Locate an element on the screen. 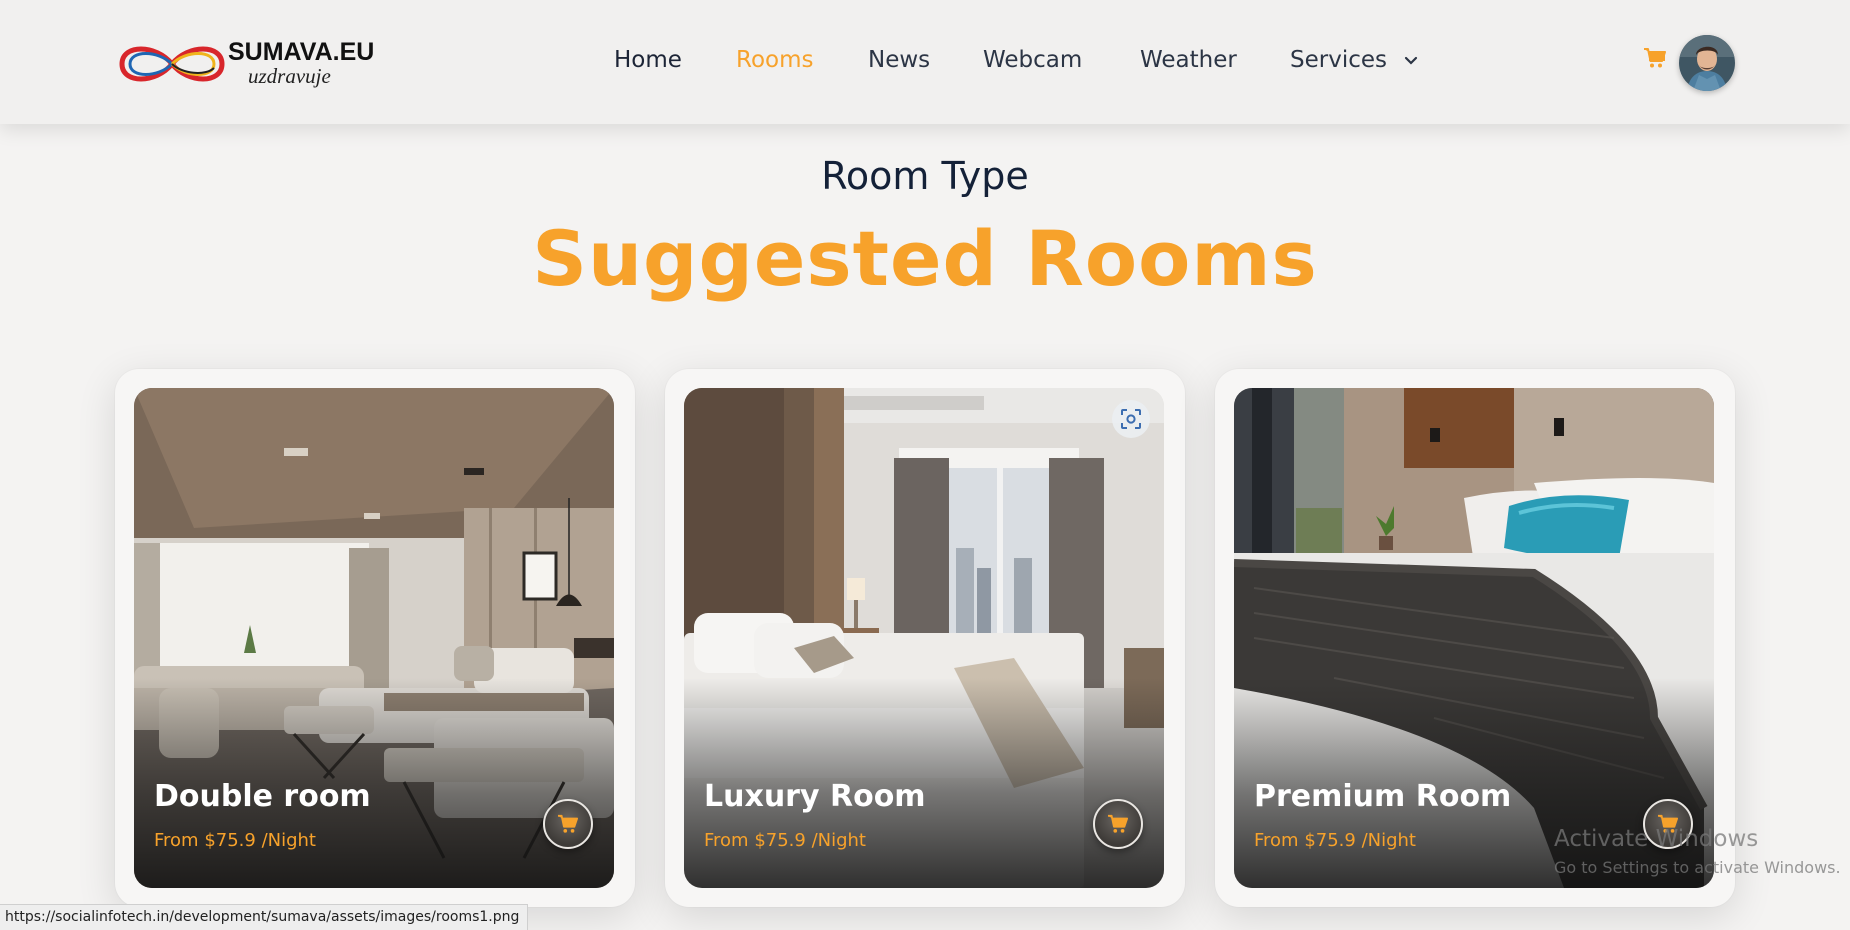 The image size is (1850, 930). infinity-logo-icon is located at coordinates (172, 64).